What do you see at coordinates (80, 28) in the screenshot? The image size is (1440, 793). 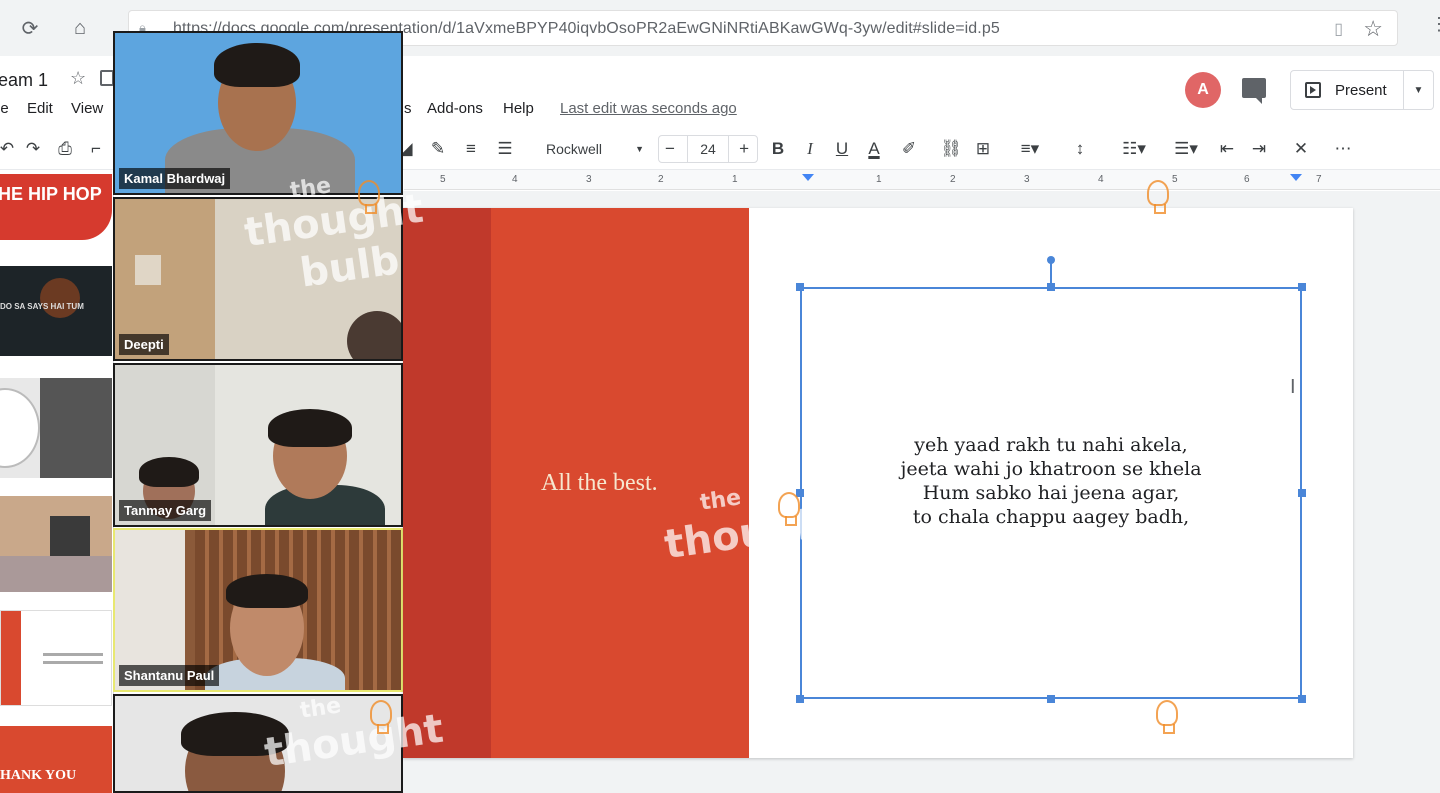 I see `home-icon: ⌂` at bounding box center [80, 28].